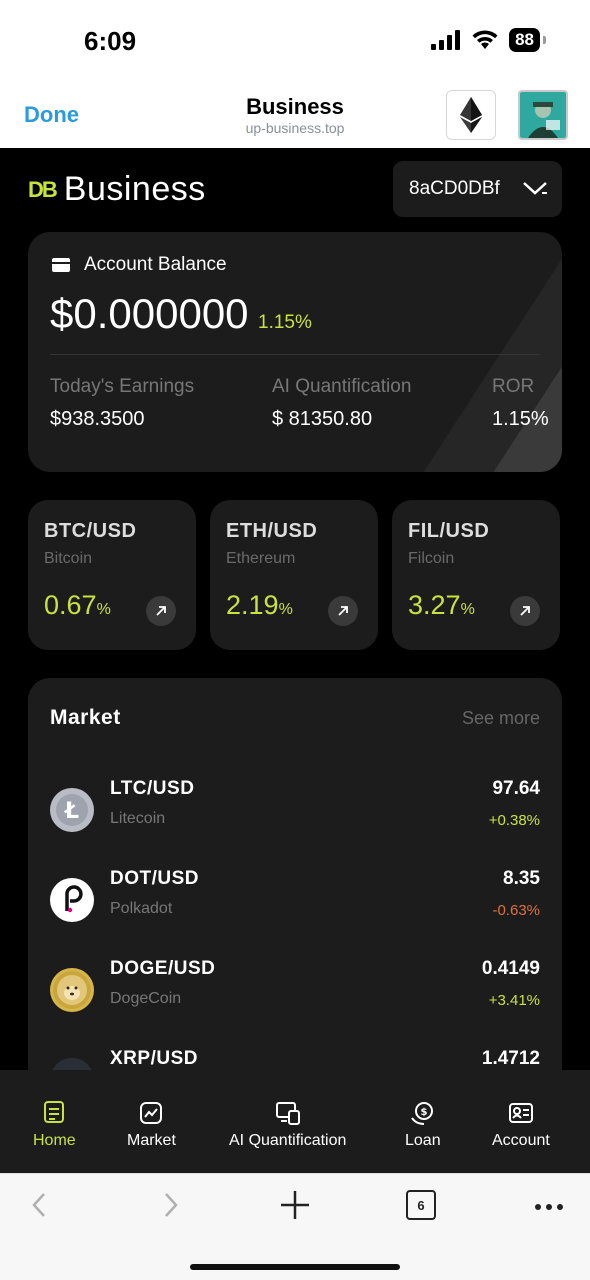 This screenshot has height=1280, width=590. Describe the element at coordinates (149, 313) in the screenshot. I see `balance-amount: $0.000000` at that location.